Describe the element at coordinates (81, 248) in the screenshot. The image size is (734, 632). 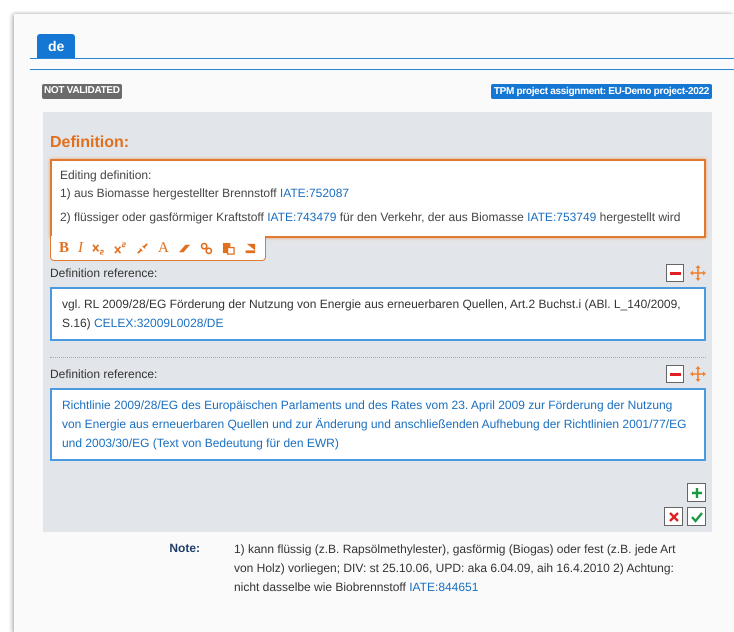
I see `italic-button: I` at that location.